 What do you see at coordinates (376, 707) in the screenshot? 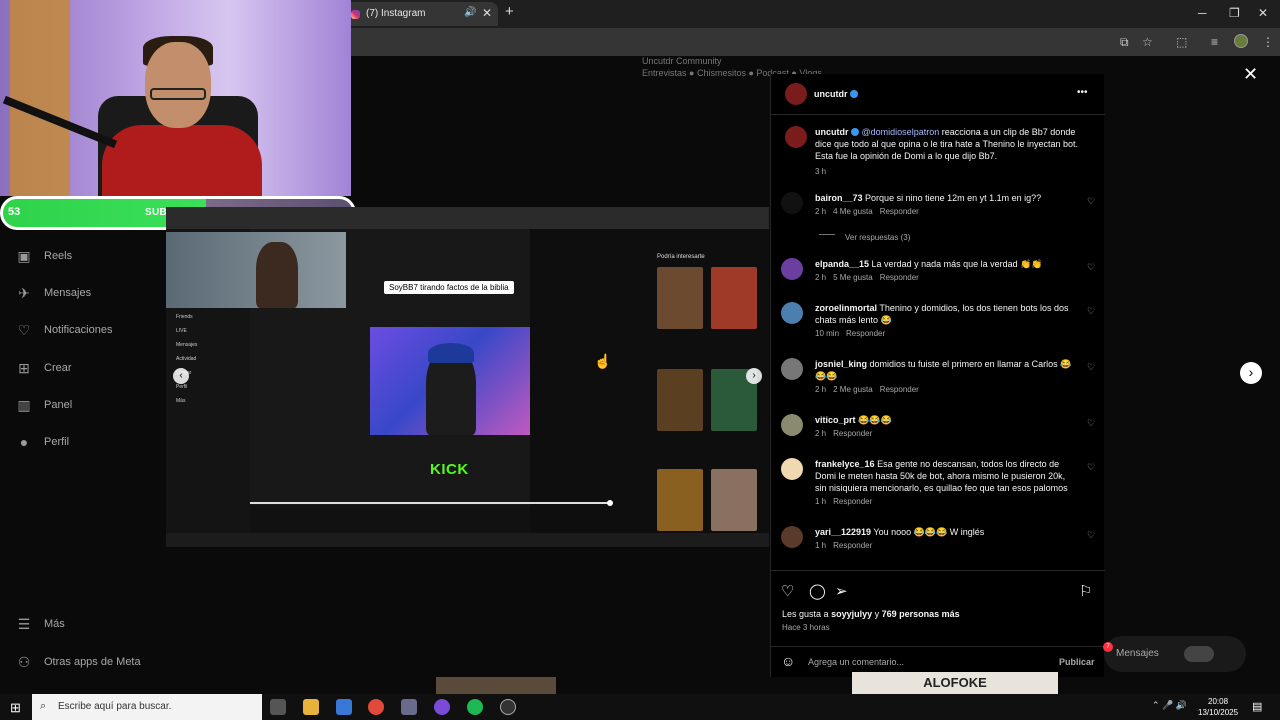
I see `chrome-icon` at bounding box center [376, 707].